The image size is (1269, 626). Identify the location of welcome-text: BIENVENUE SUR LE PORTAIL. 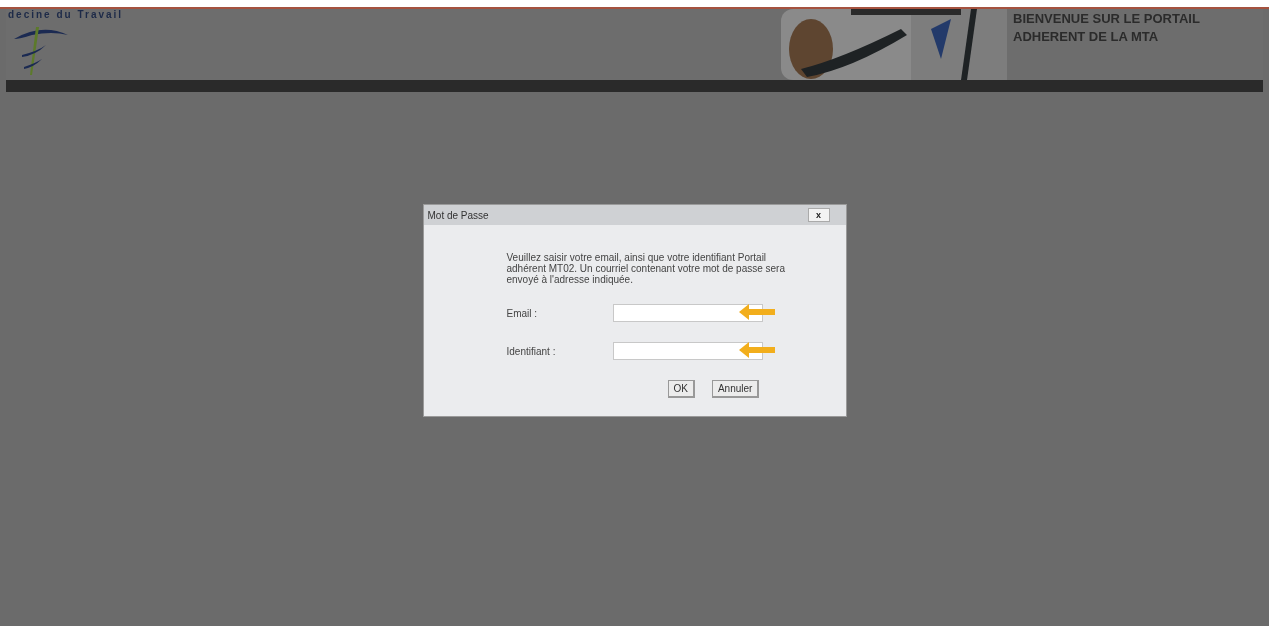
(1107, 19).